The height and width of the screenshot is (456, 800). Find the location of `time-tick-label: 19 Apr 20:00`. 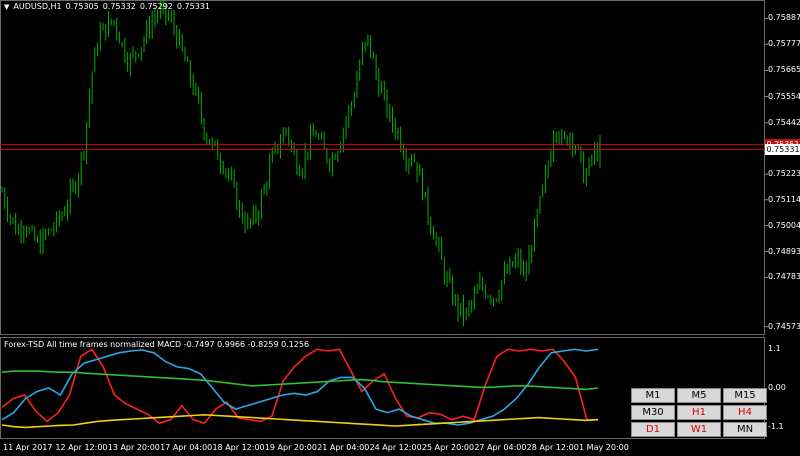

time-tick-label: 19 Apr 20:00 is located at coordinates (290, 447).